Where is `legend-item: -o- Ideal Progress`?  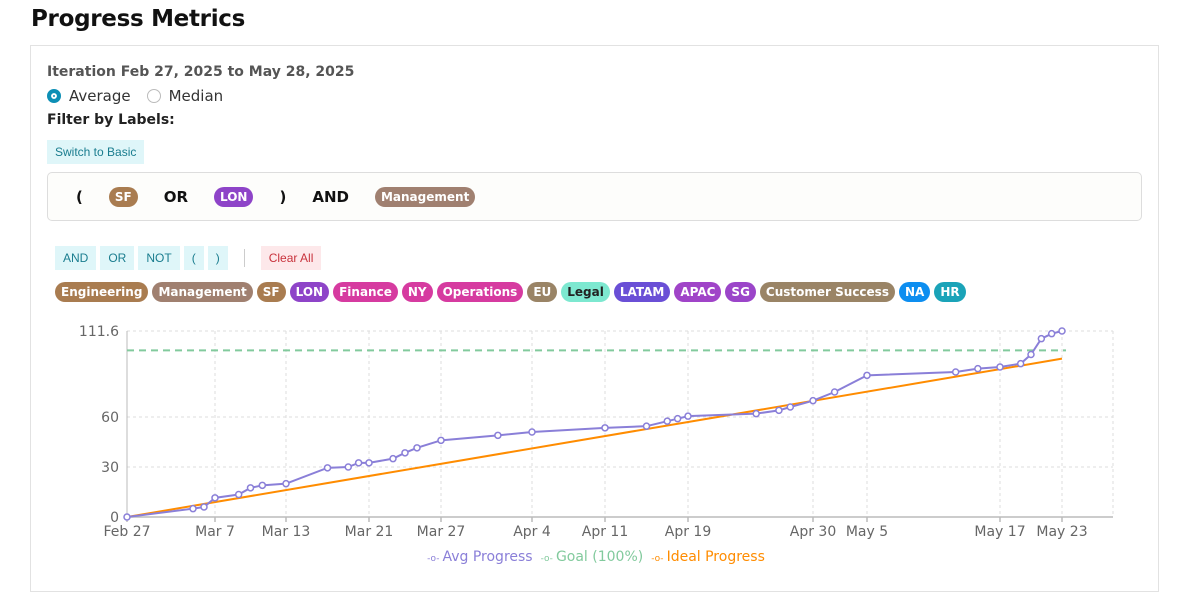
legend-item: -o- Ideal Progress is located at coordinates (708, 557).